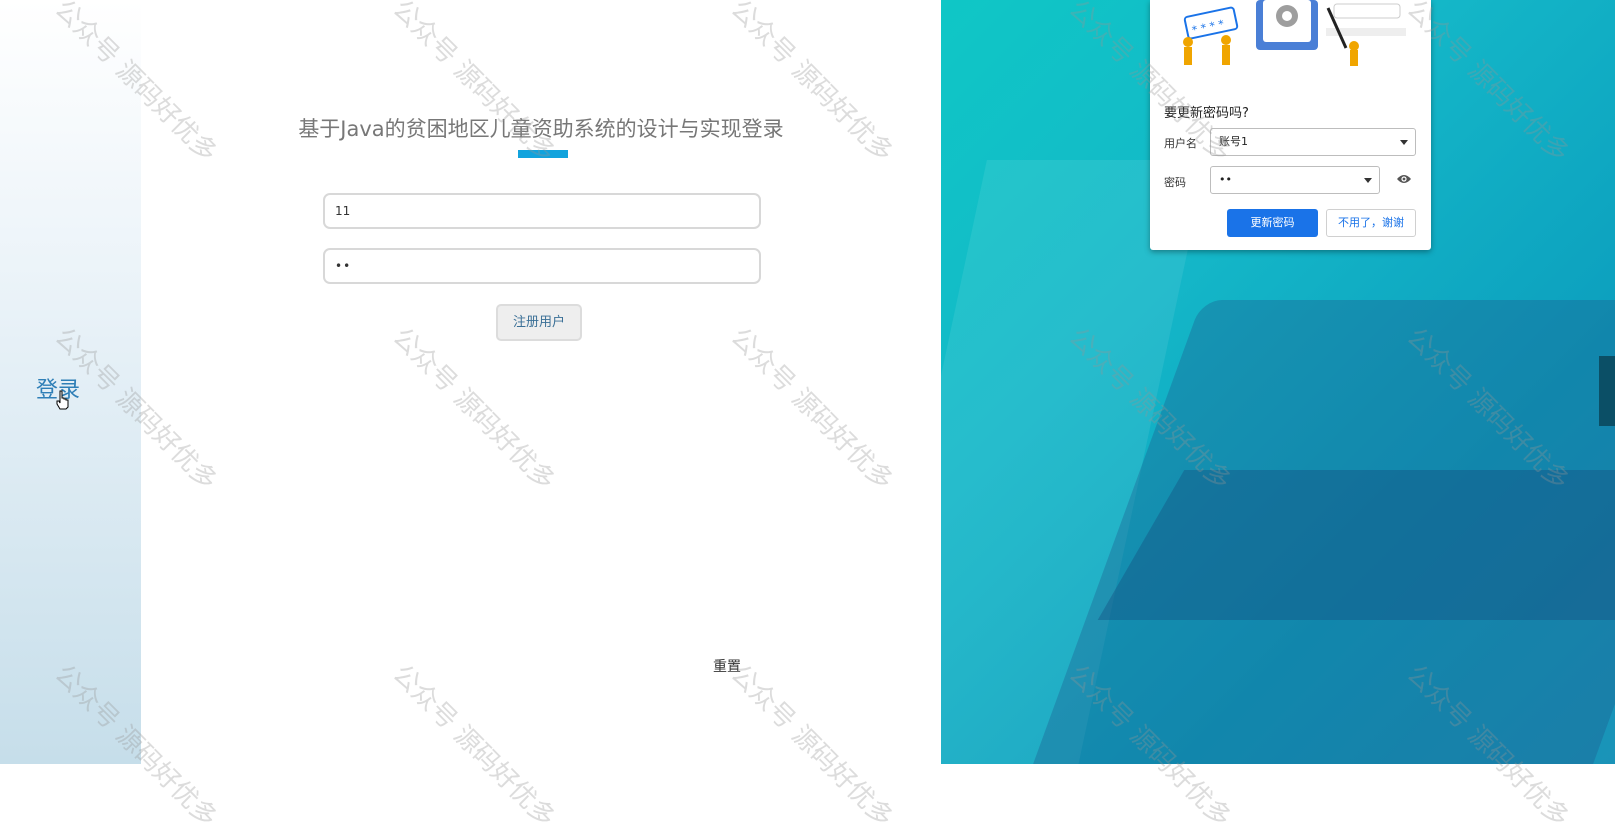 The width and height of the screenshot is (1615, 834). Describe the element at coordinates (543, 154) in the screenshot. I see `title-underline` at that location.